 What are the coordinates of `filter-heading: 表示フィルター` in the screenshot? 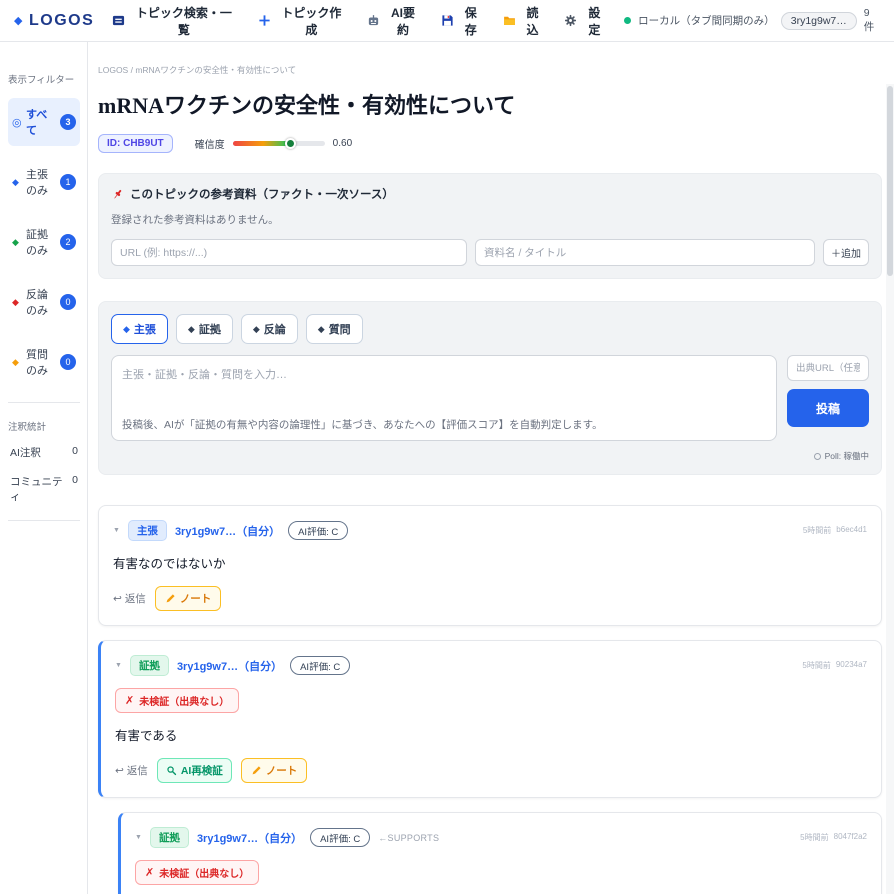 It's located at (41, 80).